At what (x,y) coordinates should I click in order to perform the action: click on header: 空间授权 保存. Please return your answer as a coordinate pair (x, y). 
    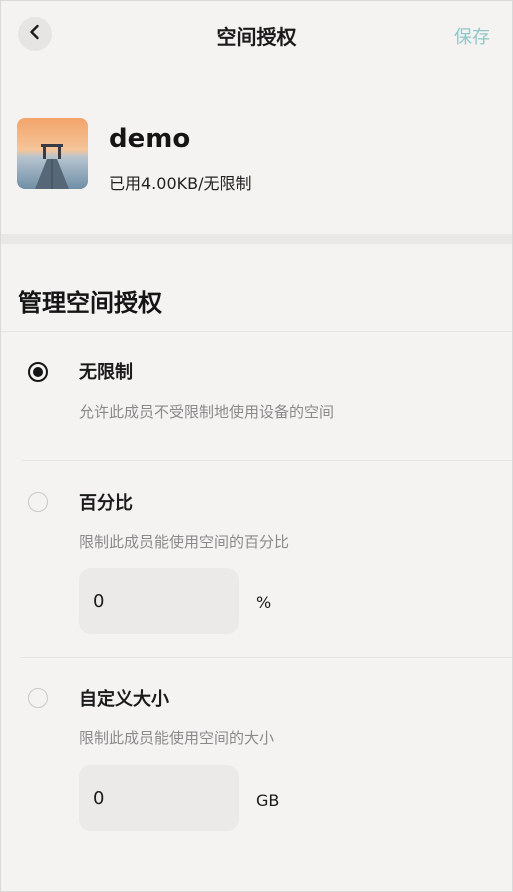
    Looking at the image, I should click on (256, 36).